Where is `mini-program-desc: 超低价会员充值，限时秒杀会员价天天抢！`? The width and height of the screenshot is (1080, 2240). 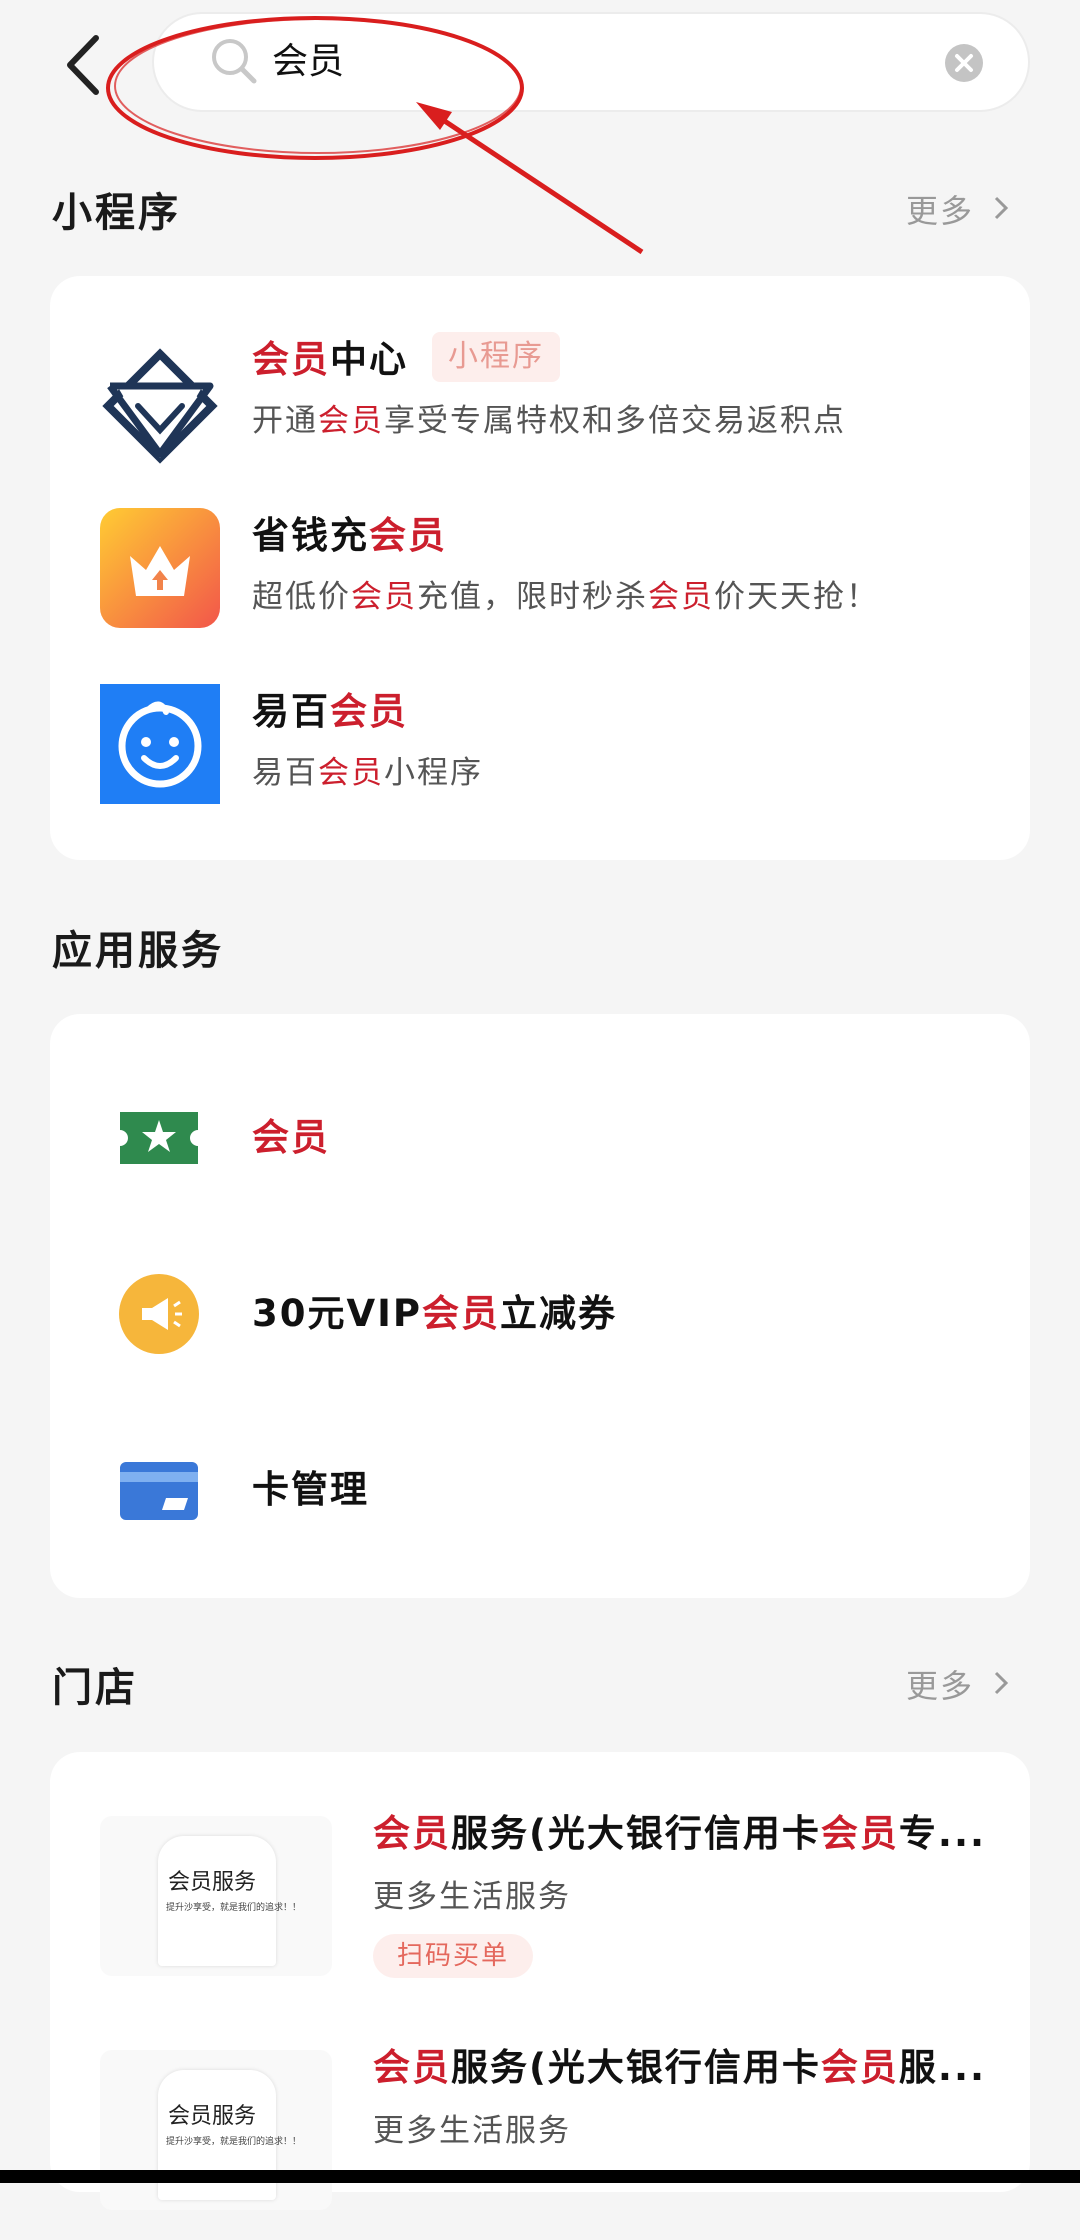
mini-program-desc: 超低价会员充值，限时秒杀会员价天天抢！ is located at coordinates (565, 597).